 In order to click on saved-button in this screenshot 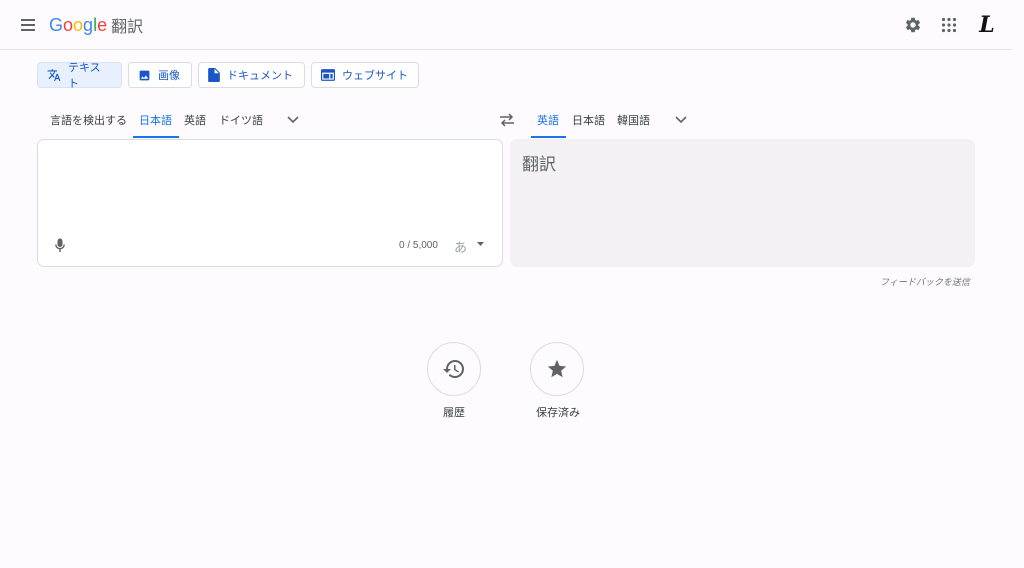, I will do `click(557, 369)`.